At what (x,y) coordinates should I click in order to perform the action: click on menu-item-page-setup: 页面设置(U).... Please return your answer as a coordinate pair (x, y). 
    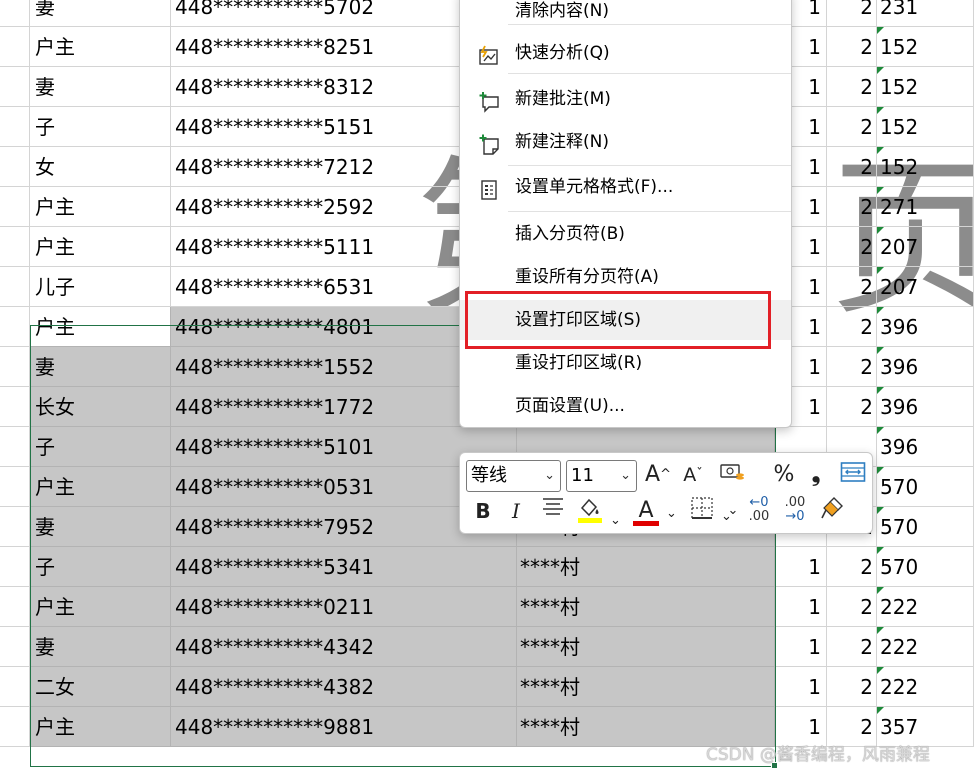
    Looking at the image, I should click on (625, 406).